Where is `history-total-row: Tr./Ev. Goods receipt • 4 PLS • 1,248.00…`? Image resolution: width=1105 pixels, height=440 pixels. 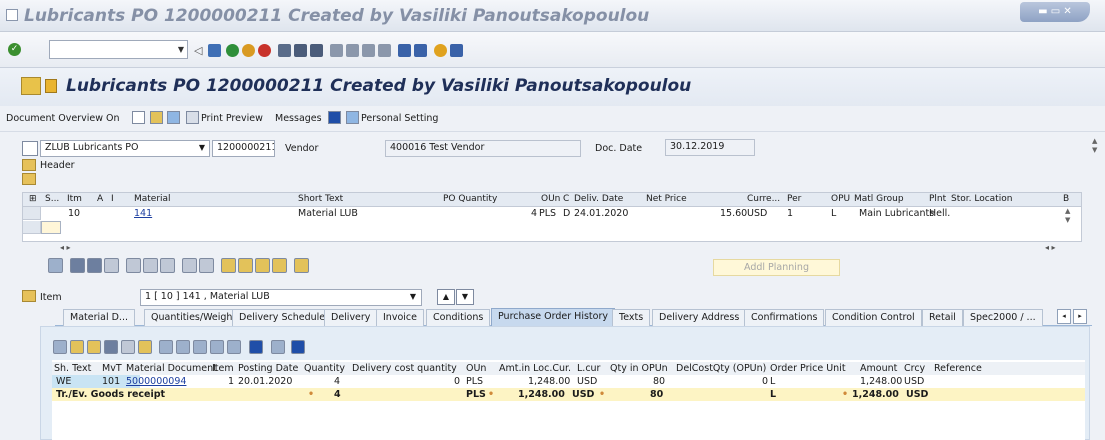 history-total-row: Tr./Ev. Goods receipt • 4 PLS • 1,248.00… is located at coordinates (568, 394).